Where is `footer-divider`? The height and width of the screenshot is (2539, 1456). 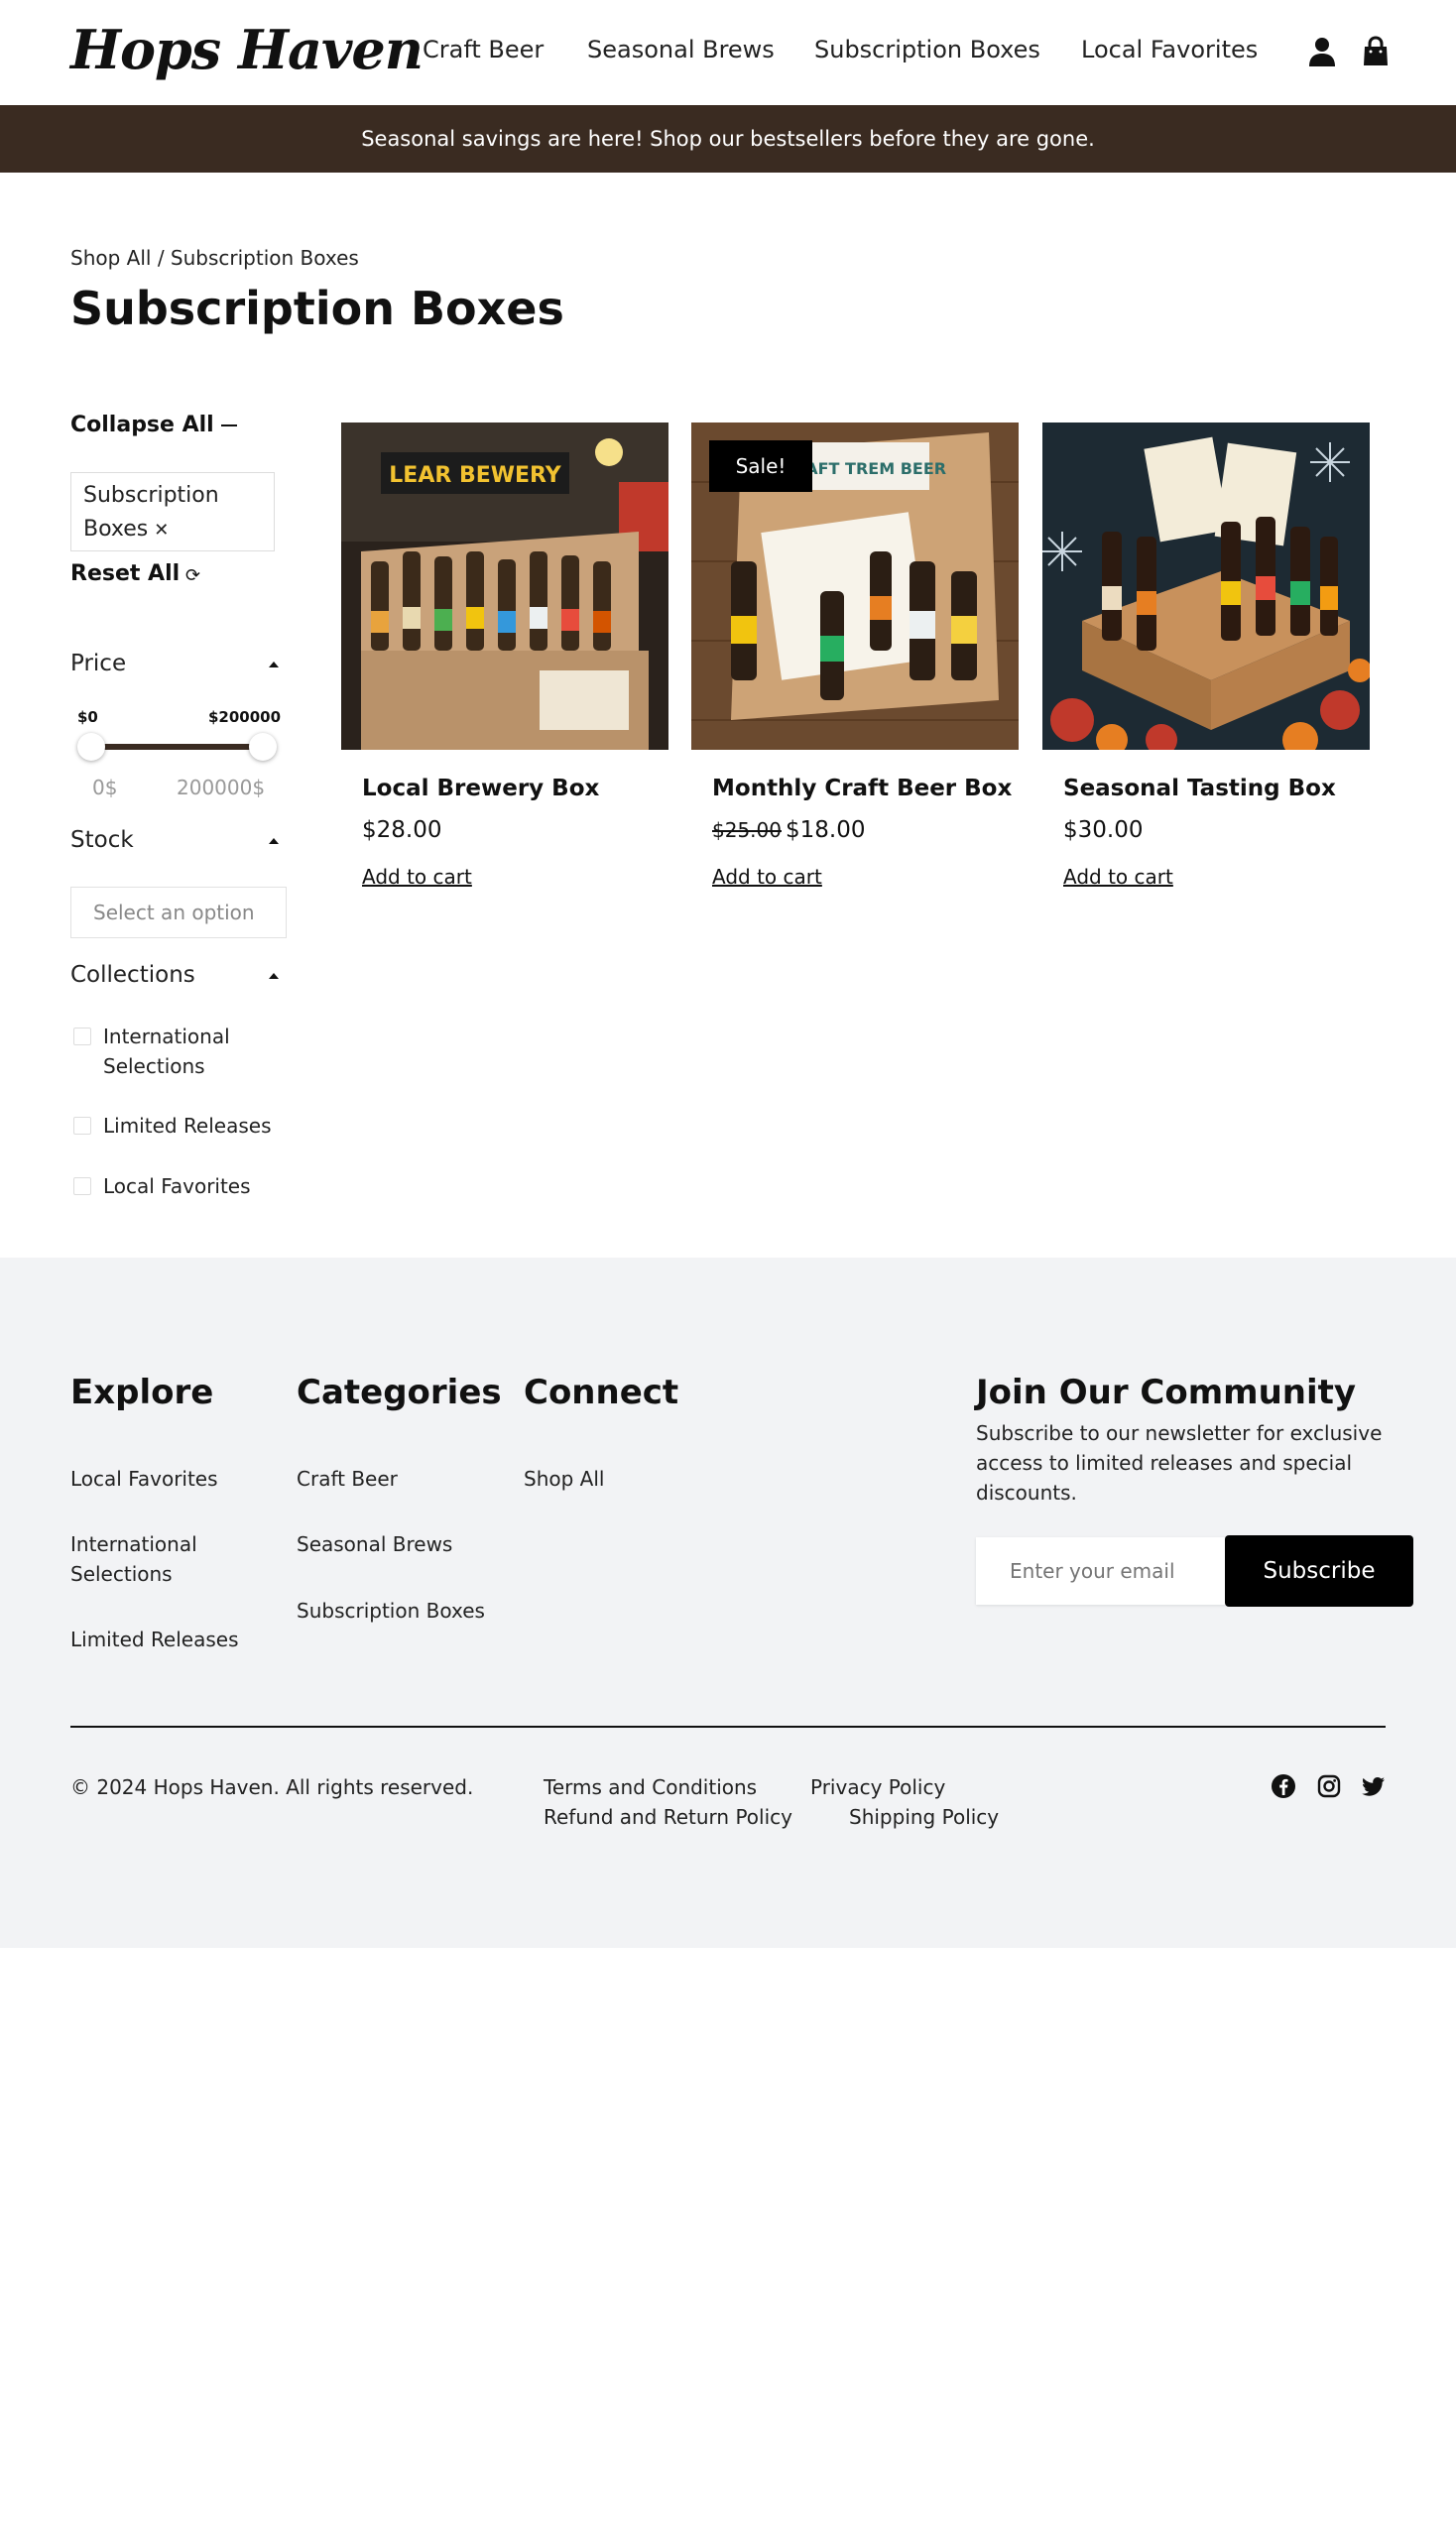
footer-divider is located at coordinates (728, 1727).